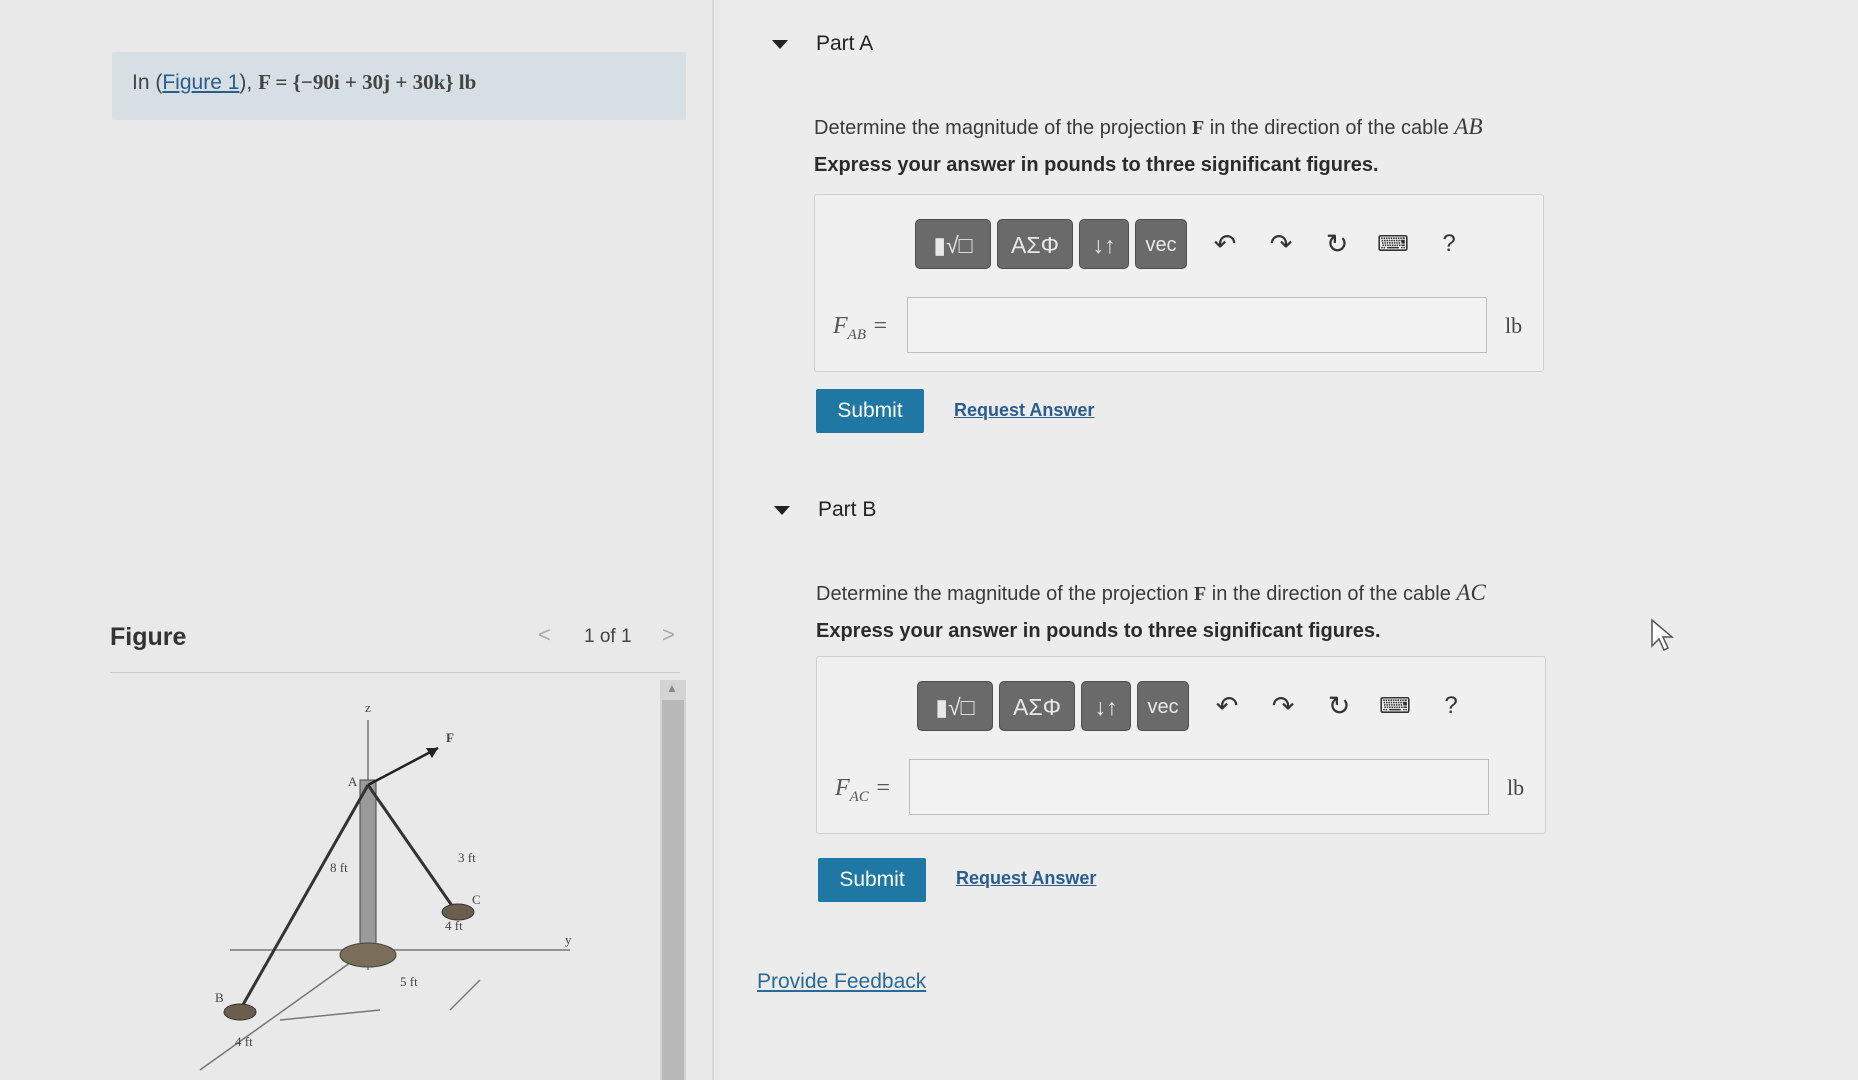  What do you see at coordinates (304, 897) in the screenshot?
I see `cable-AB` at bounding box center [304, 897].